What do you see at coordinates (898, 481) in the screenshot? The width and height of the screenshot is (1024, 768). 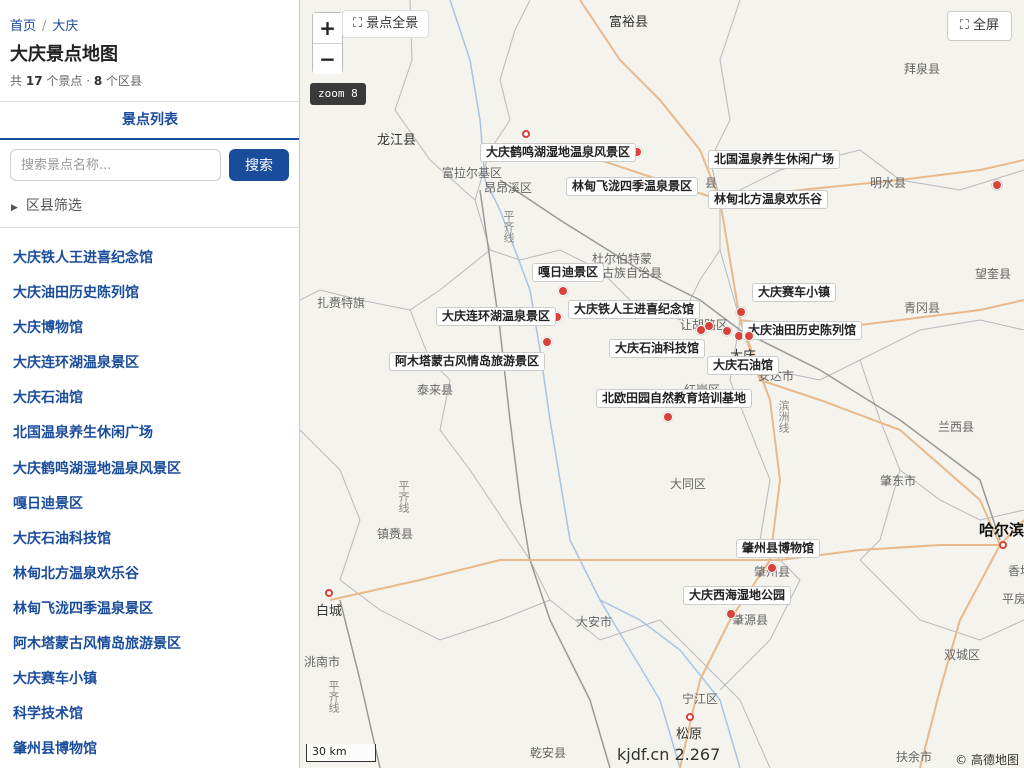 I see `place-label: 肇东市` at bounding box center [898, 481].